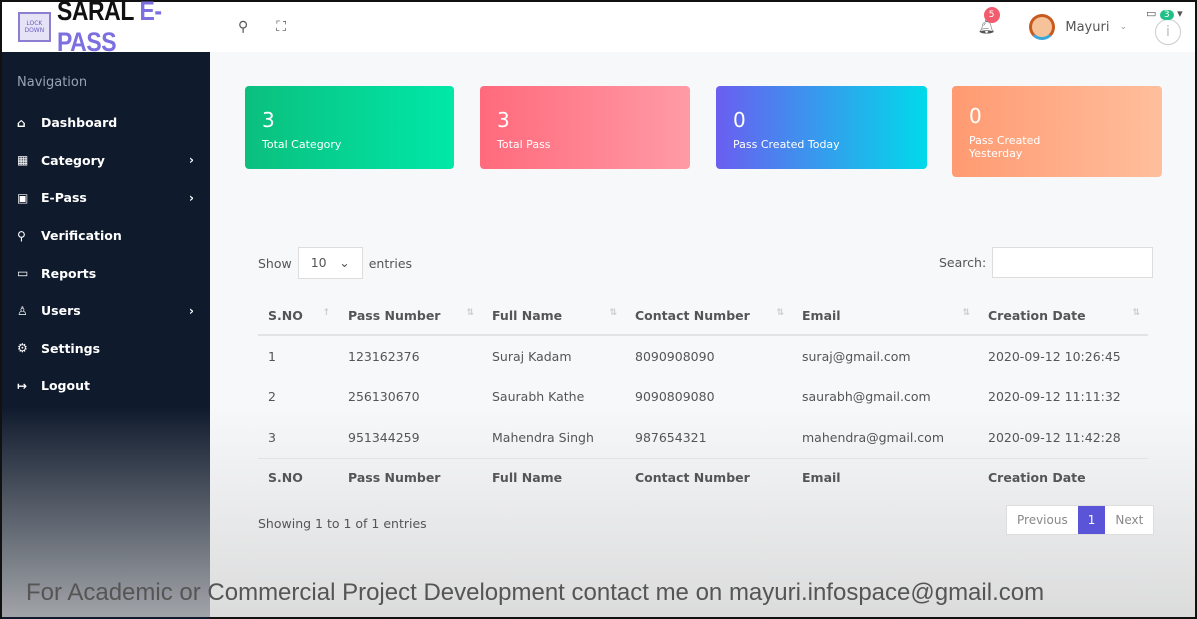 Image resolution: width=1197 pixels, height=619 pixels. Describe the element at coordinates (1063, 316) in the screenshot. I see `column-header: Creation Date ⇅` at that location.